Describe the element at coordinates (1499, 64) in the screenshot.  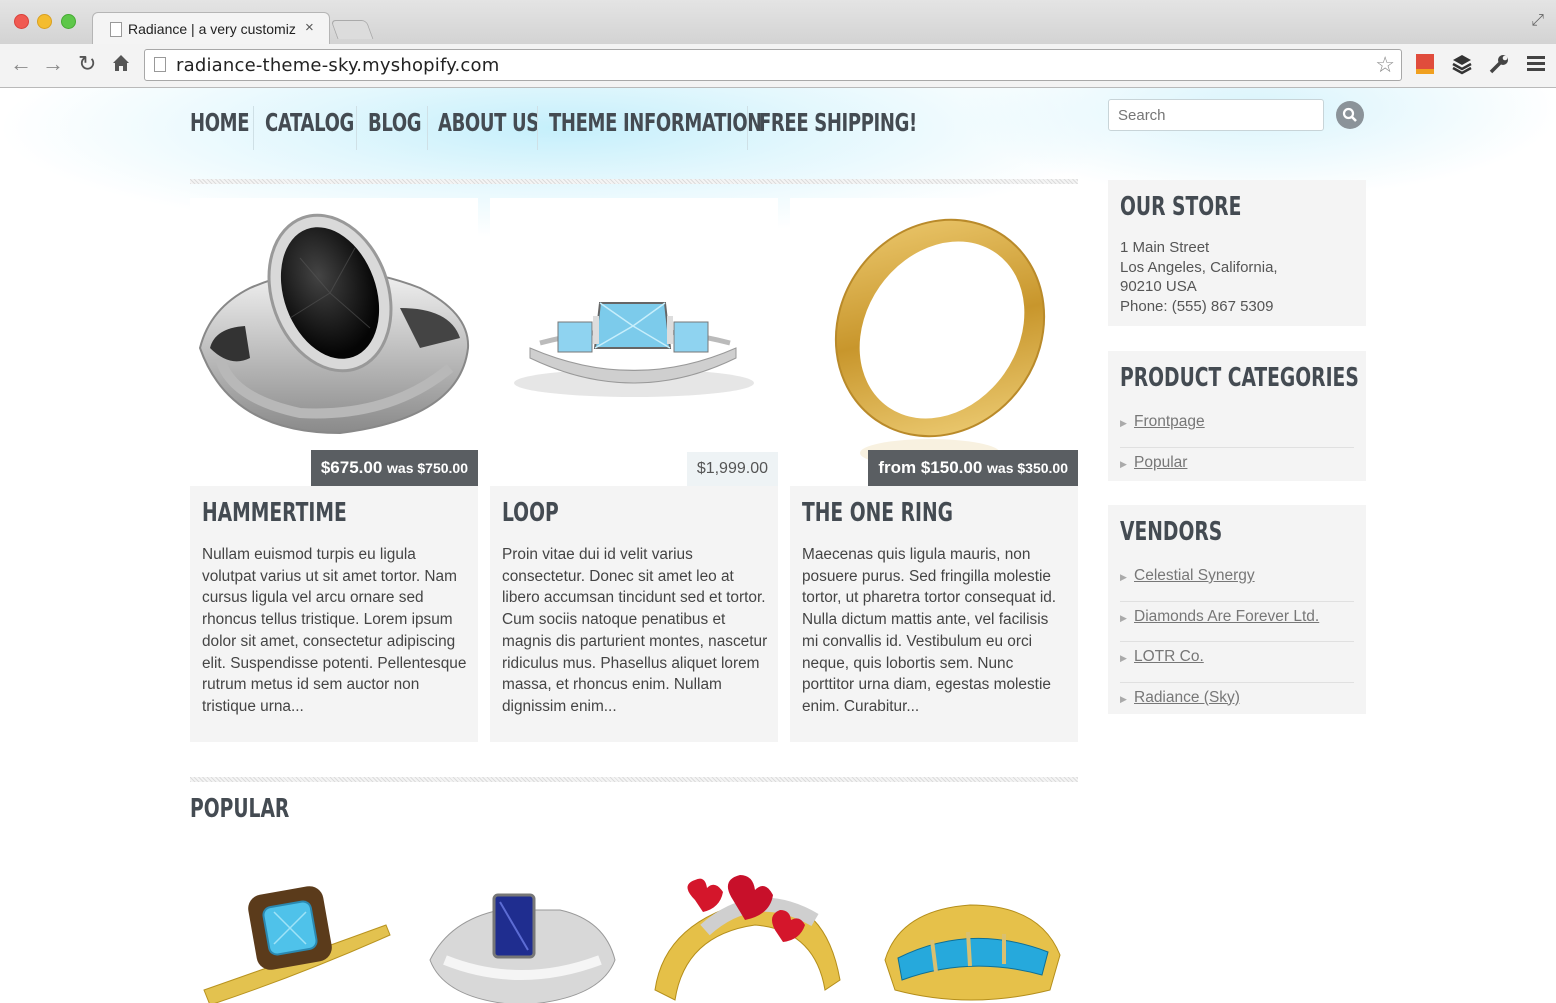
I see `wrench-icon` at that location.